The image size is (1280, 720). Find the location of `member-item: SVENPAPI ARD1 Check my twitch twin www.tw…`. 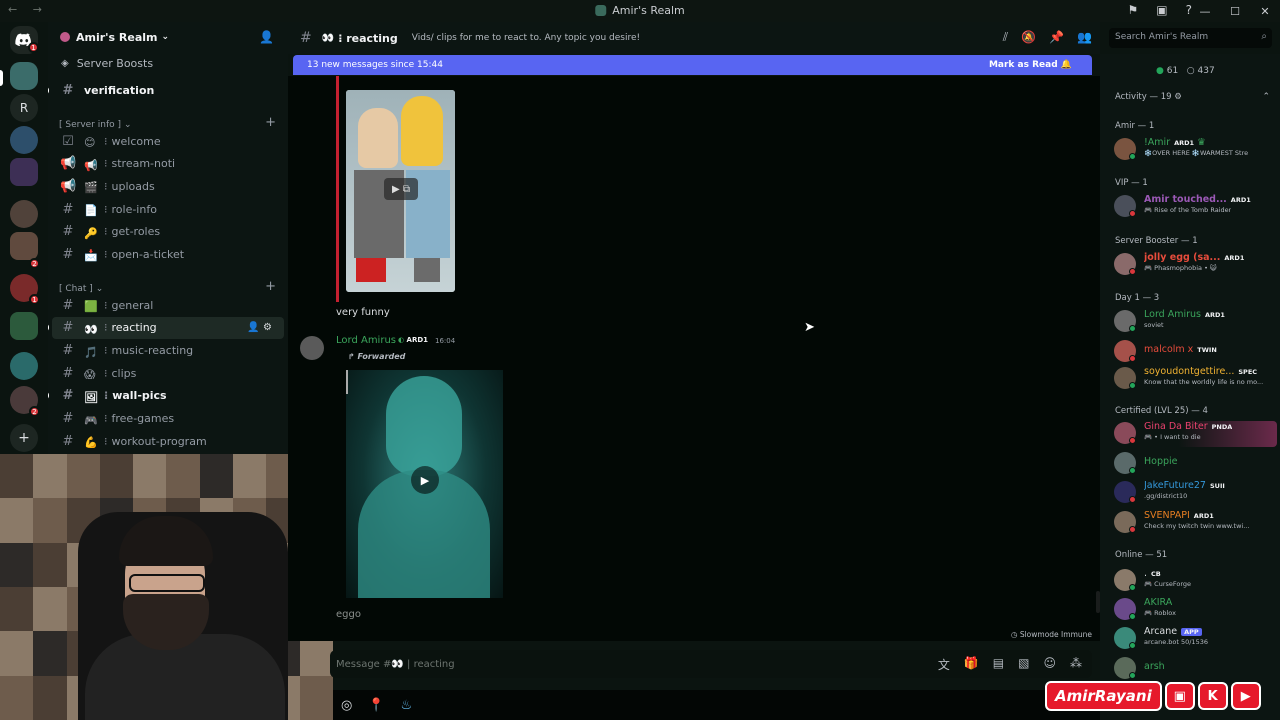

member-item: SVENPAPI ARD1 Check my twitch twin www.tw… is located at coordinates (1195, 523).